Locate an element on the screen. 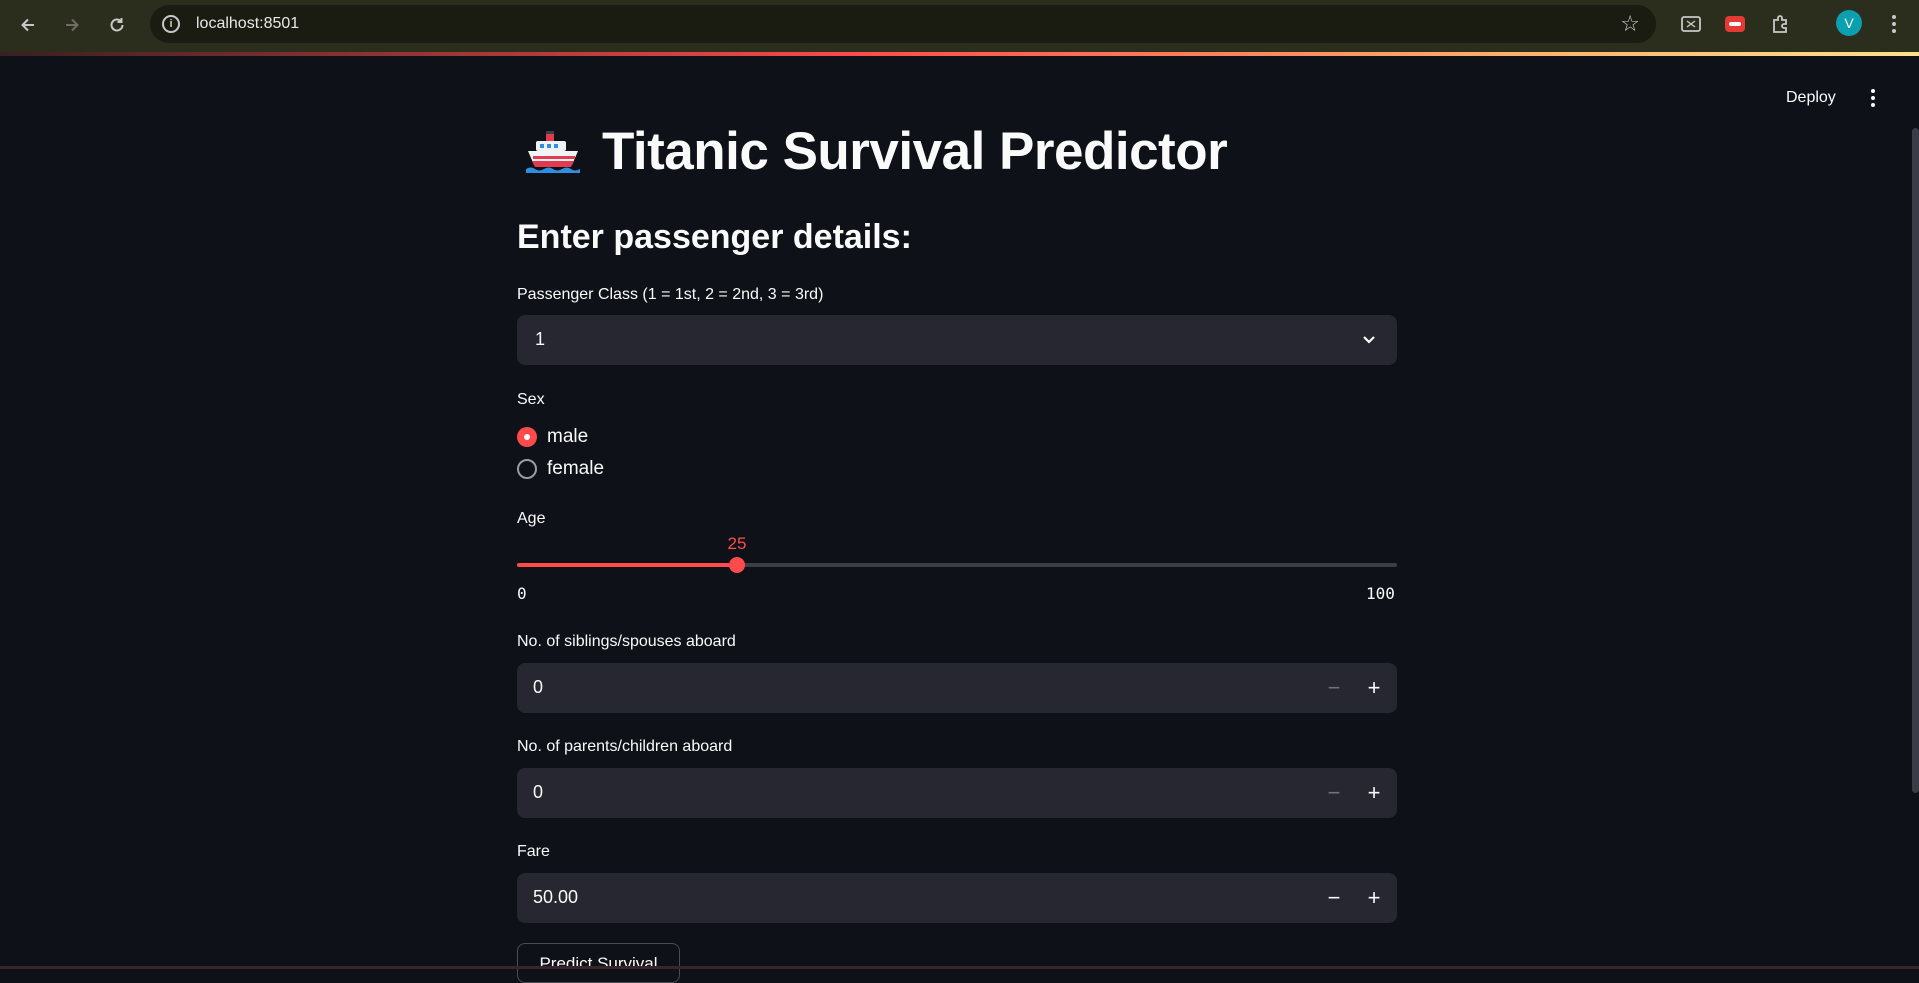  site-info-icon: i is located at coordinates (171, 24).